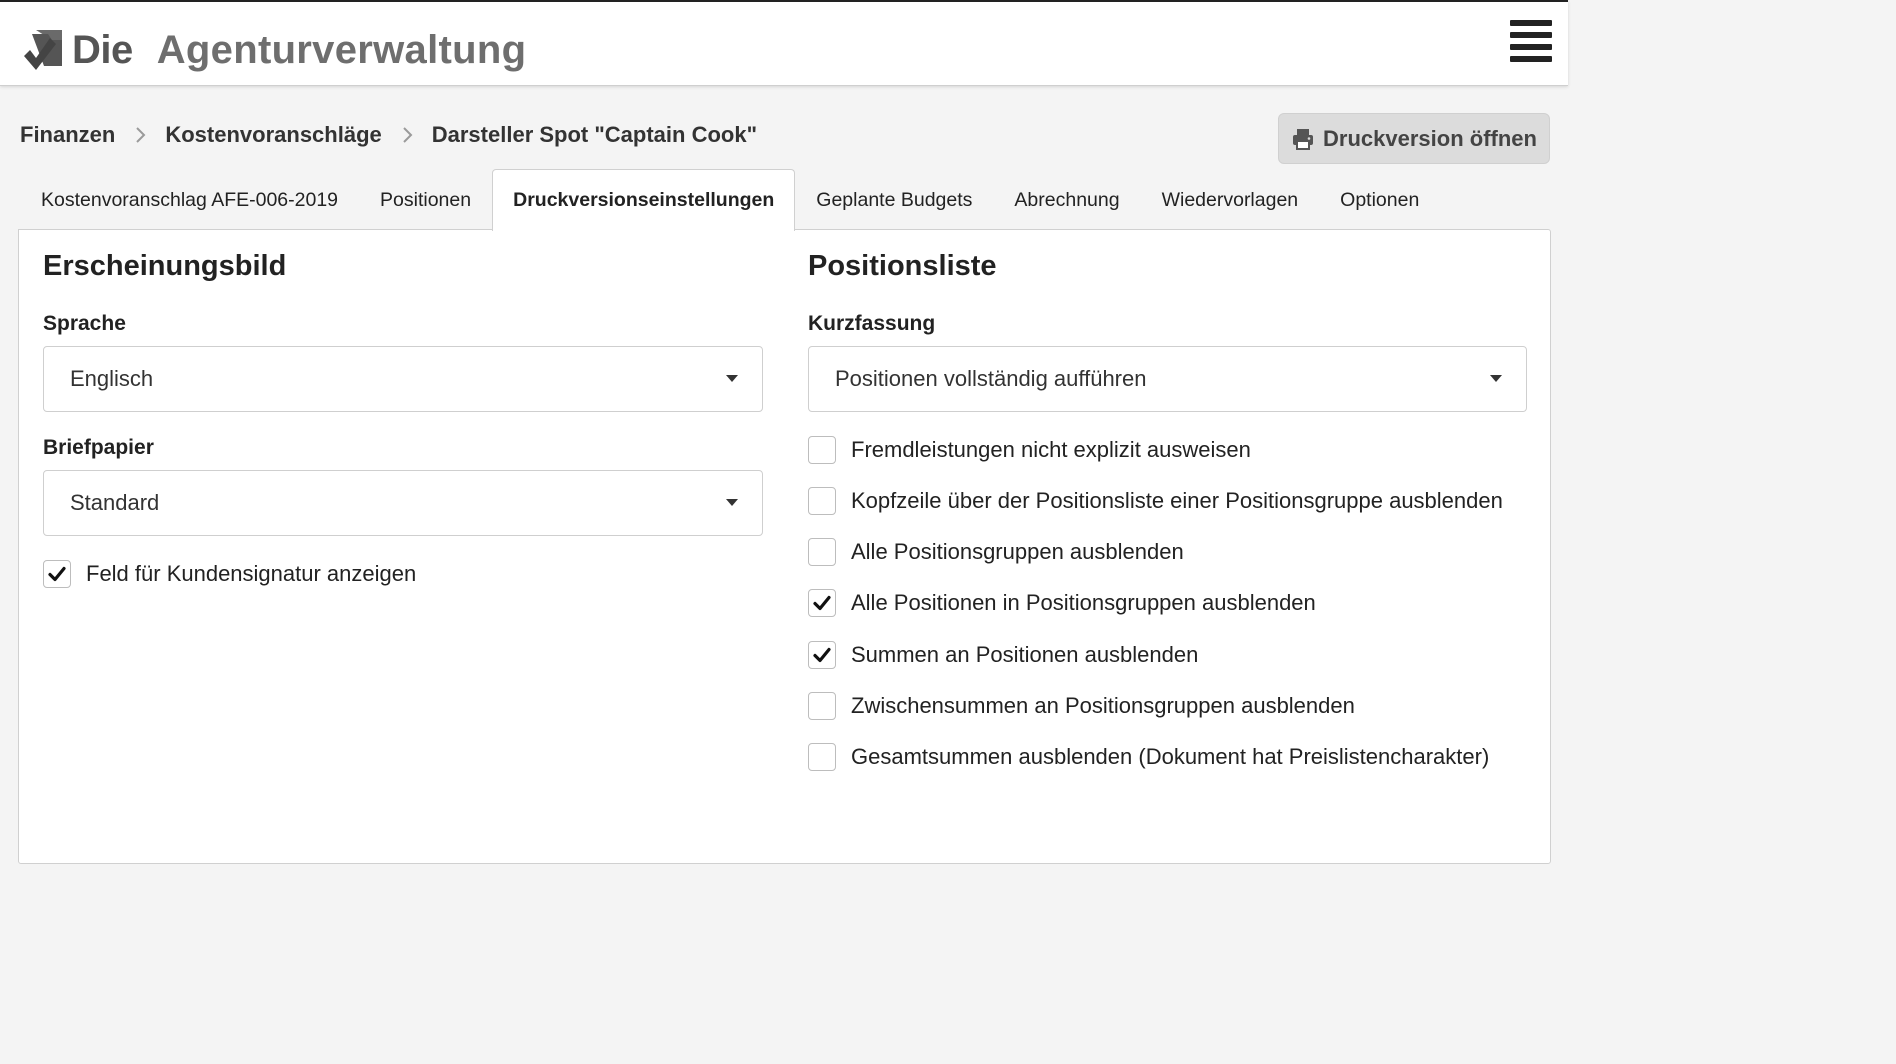  I want to click on logo-prefix: Die, so click(102, 50).